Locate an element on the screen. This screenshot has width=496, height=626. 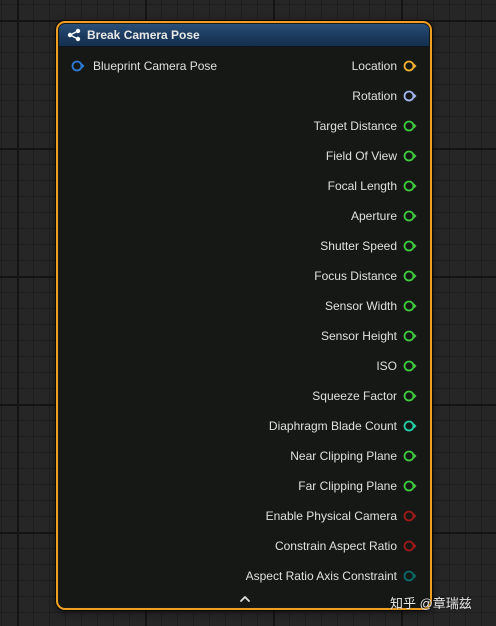
struct-pin-icon is located at coordinates (78, 66).